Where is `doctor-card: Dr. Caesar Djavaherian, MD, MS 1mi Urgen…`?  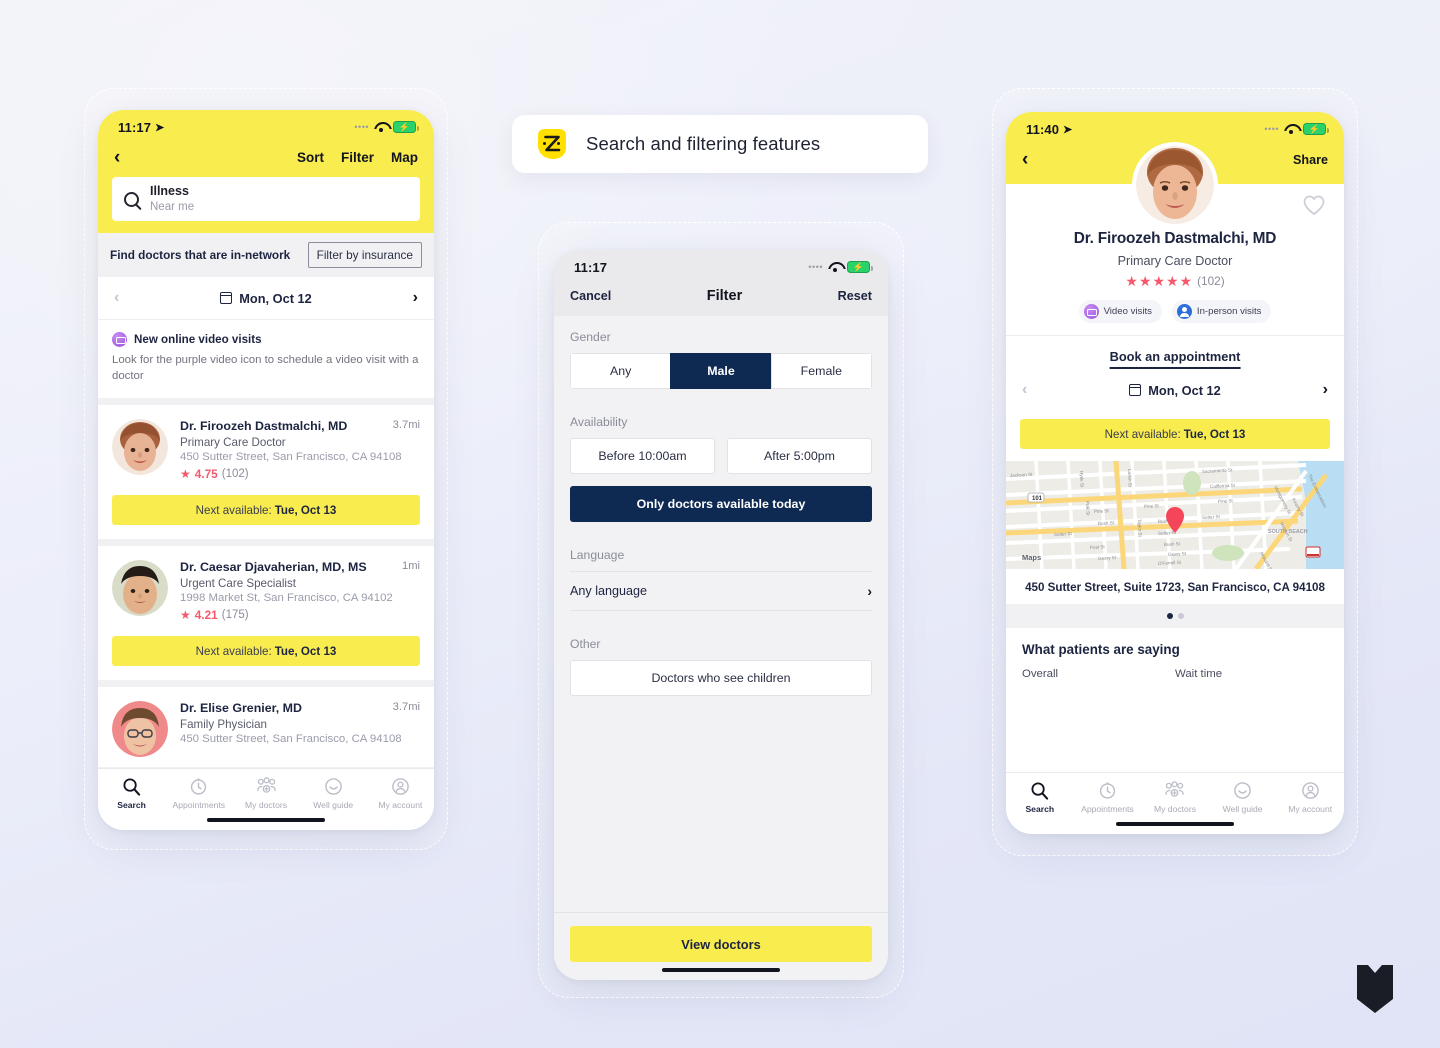
doctor-card: Dr. Caesar Djavaherian, MD, MS 1mi Urgen… is located at coordinates (266, 617).